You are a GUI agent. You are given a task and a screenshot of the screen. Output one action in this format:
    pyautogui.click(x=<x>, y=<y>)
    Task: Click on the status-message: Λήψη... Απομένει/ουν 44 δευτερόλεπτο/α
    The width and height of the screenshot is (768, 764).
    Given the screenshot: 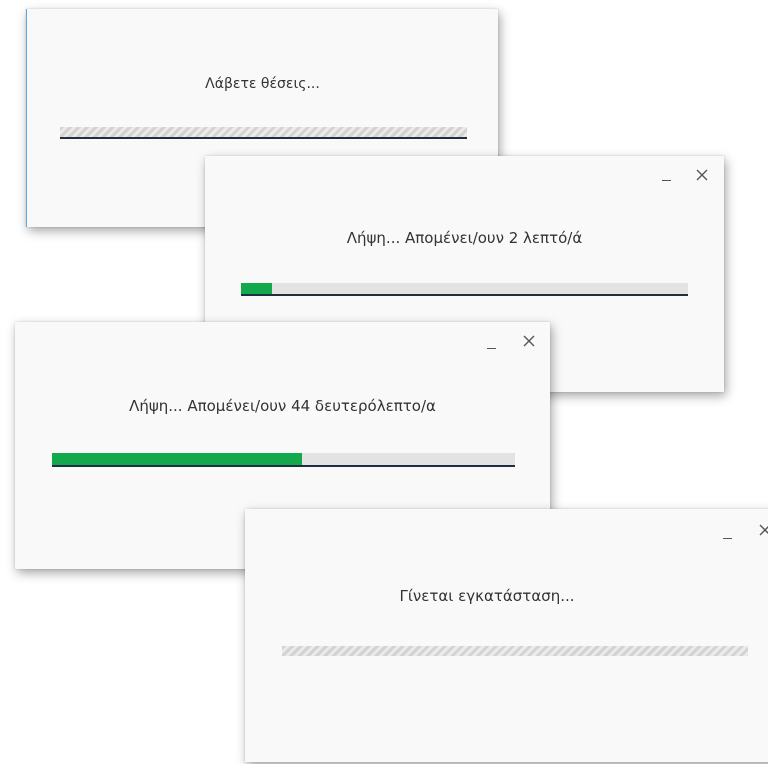 What is the action you would take?
    pyautogui.click(x=282, y=406)
    